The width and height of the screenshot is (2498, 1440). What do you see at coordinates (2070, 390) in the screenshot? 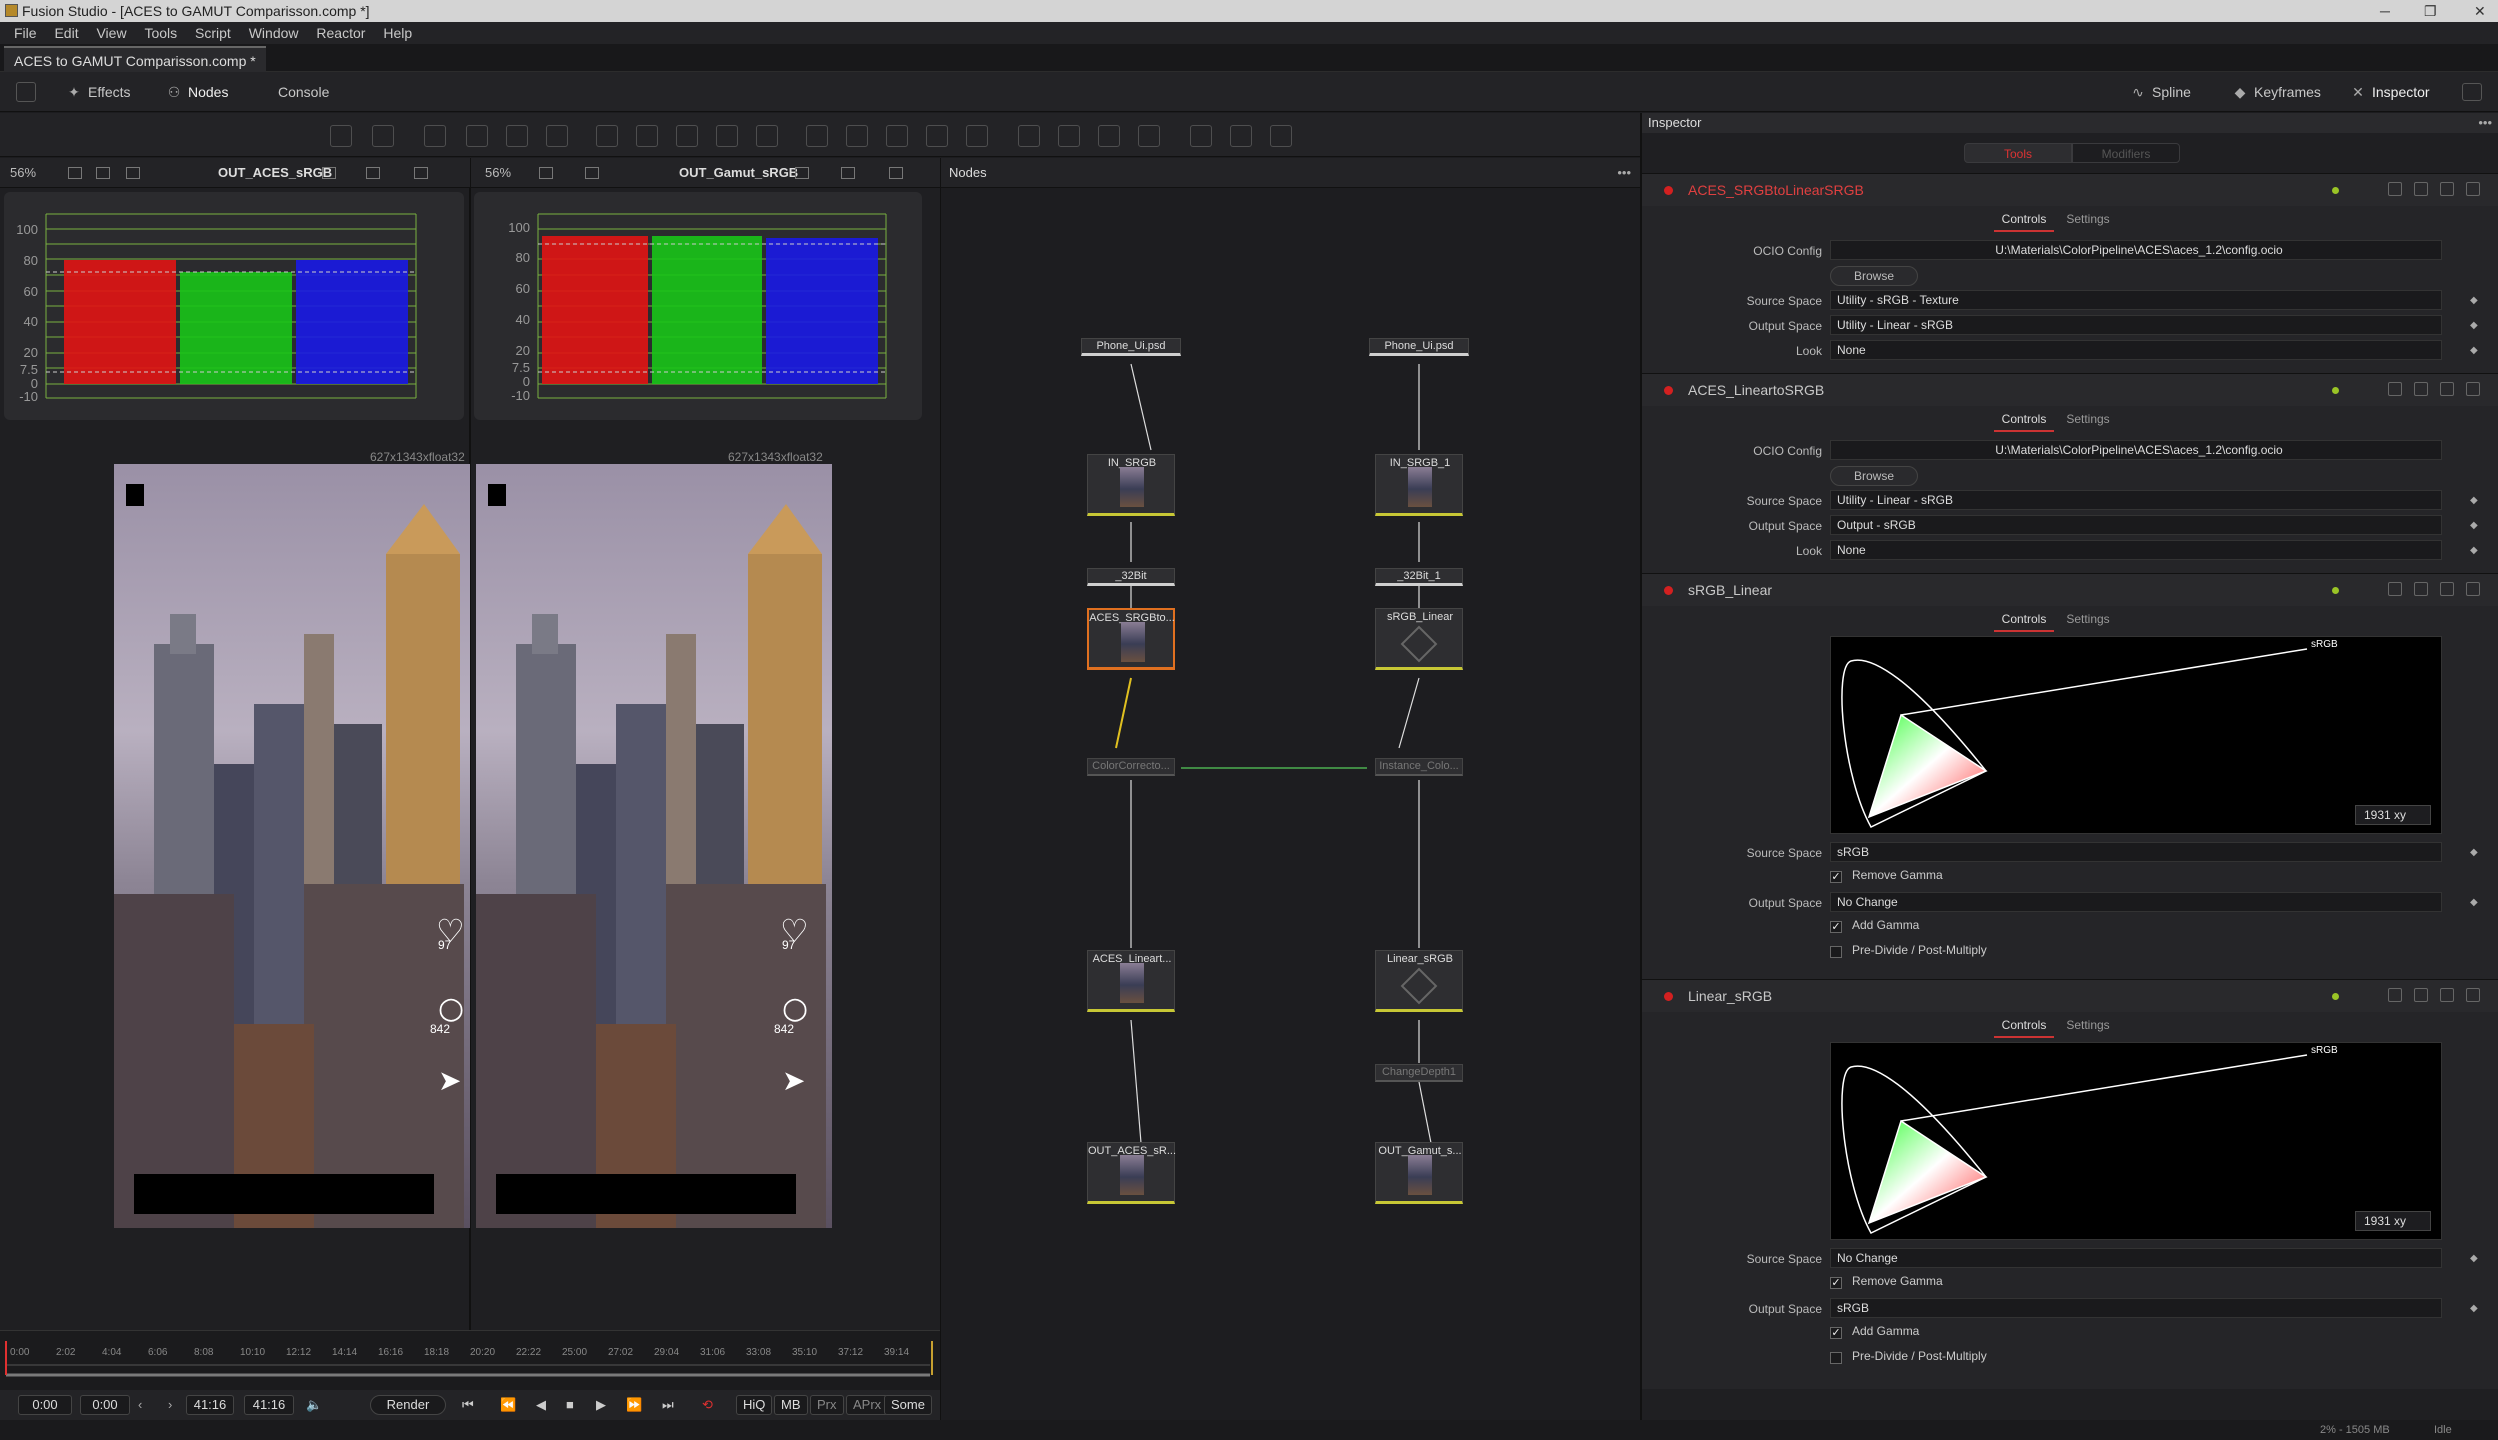
I see `section-header: ACES_LineartoSRGB` at bounding box center [2070, 390].